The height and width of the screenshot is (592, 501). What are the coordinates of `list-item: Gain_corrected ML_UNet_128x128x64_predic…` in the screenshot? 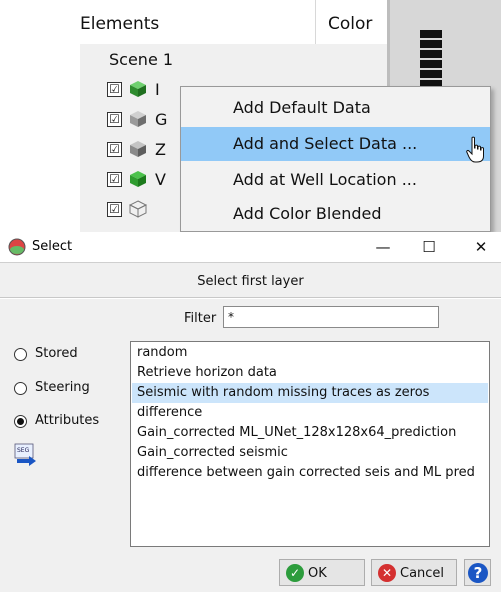 It's located at (310, 433).